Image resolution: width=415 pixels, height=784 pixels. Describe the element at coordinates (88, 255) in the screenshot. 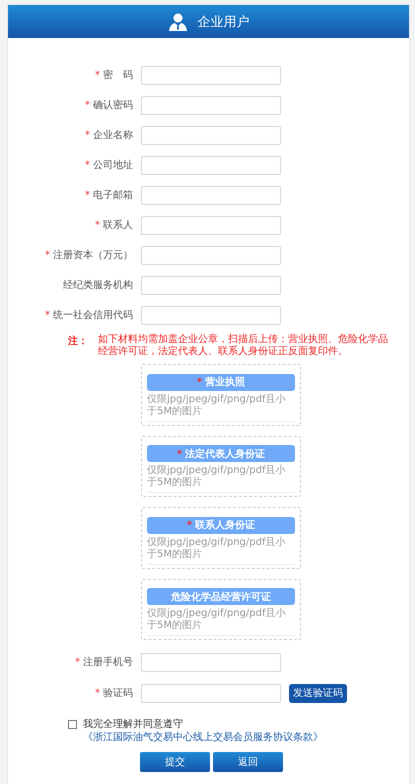

I see `field-label: * 注册资本（万元）` at that location.